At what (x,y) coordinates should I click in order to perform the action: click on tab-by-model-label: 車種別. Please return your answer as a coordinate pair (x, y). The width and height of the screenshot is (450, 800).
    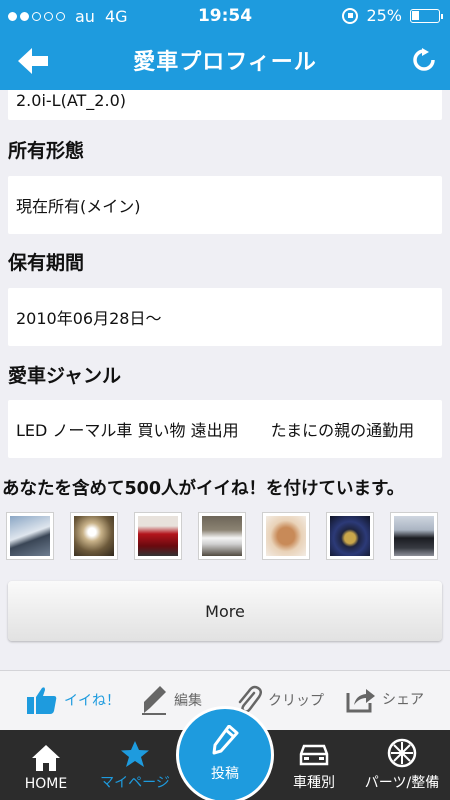
    Looking at the image, I should click on (314, 783).